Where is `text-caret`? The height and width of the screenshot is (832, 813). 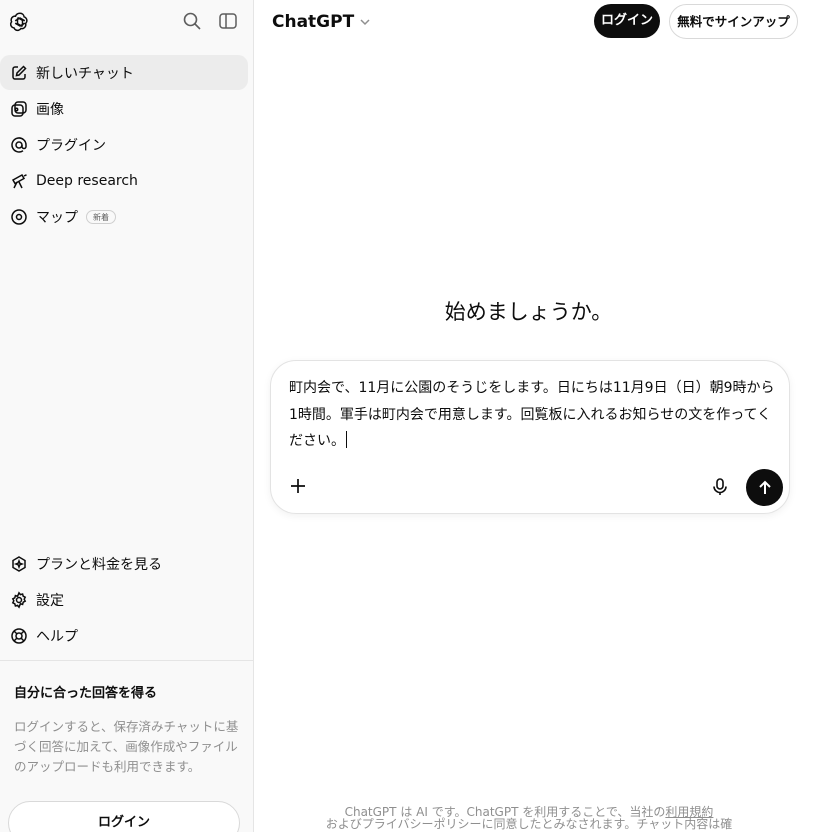
text-caret is located at coordinates (346, 439).